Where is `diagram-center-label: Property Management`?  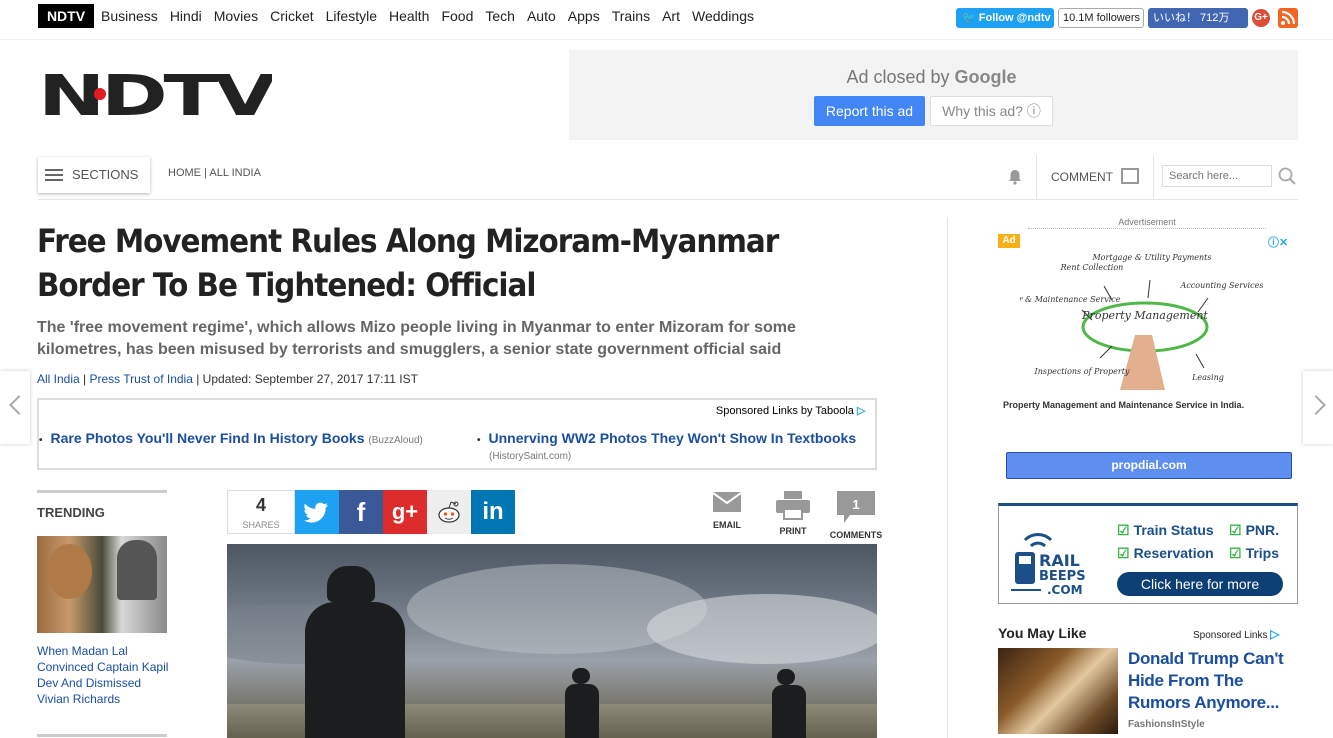 diagram-center-label: Property Management is located at coordinates (1144, 315).